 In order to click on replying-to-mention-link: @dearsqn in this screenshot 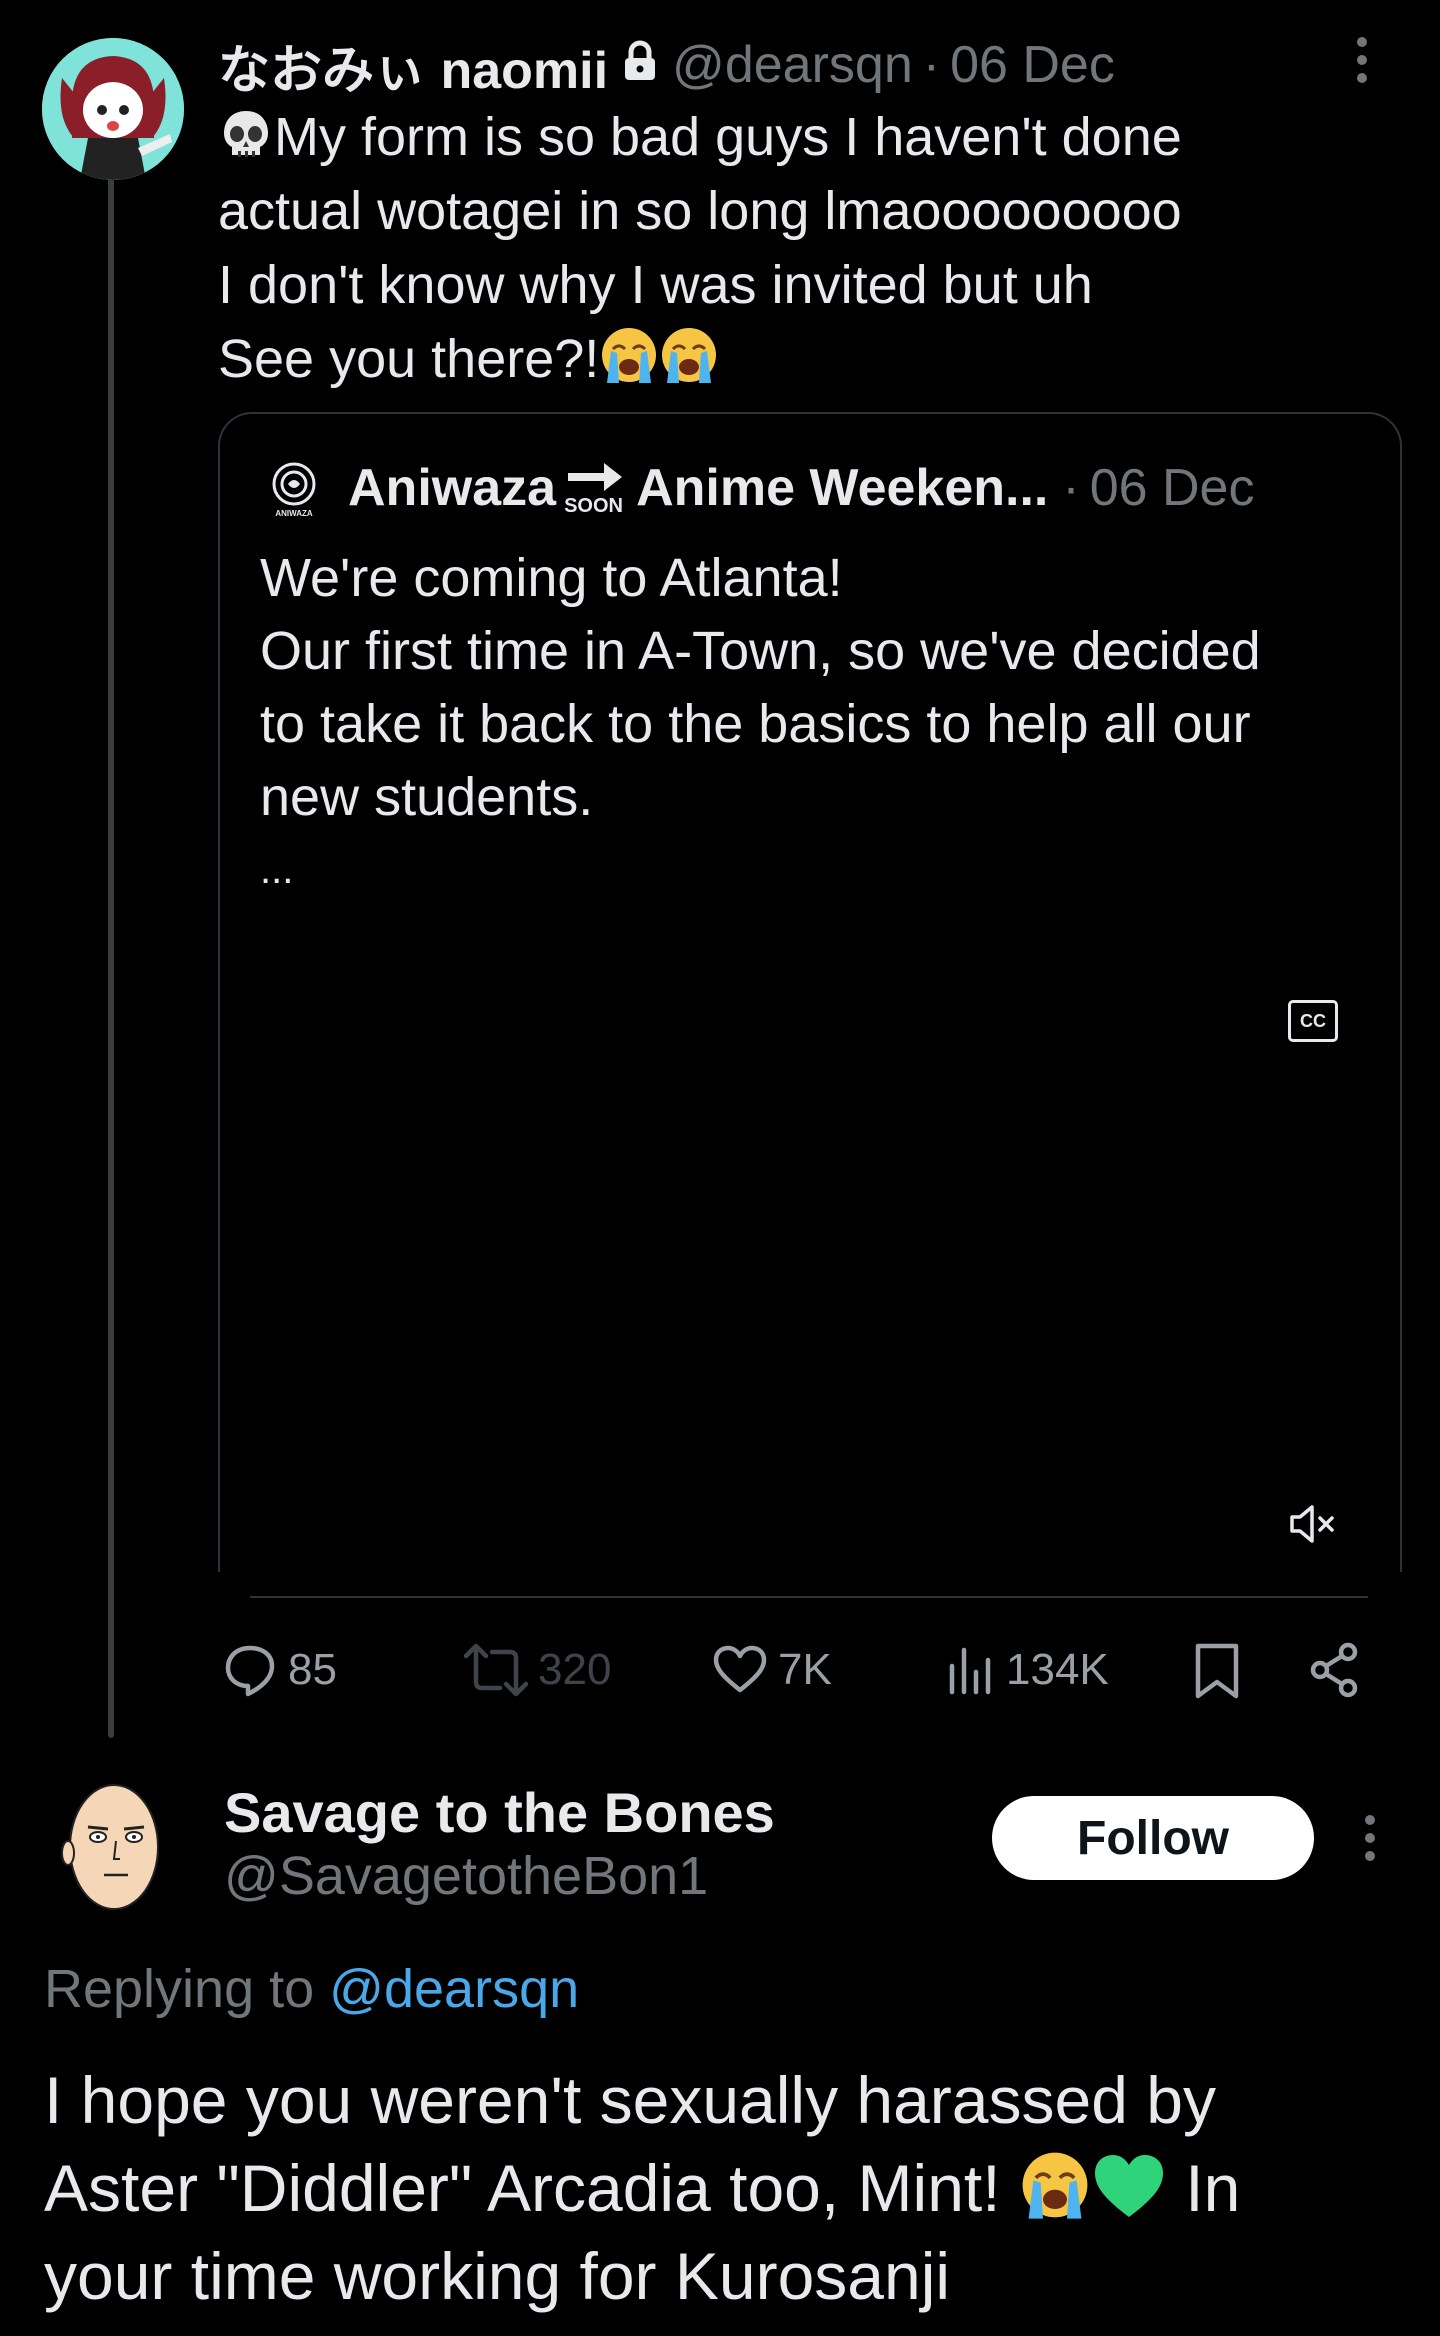, I will do `click(454, 1989)`.